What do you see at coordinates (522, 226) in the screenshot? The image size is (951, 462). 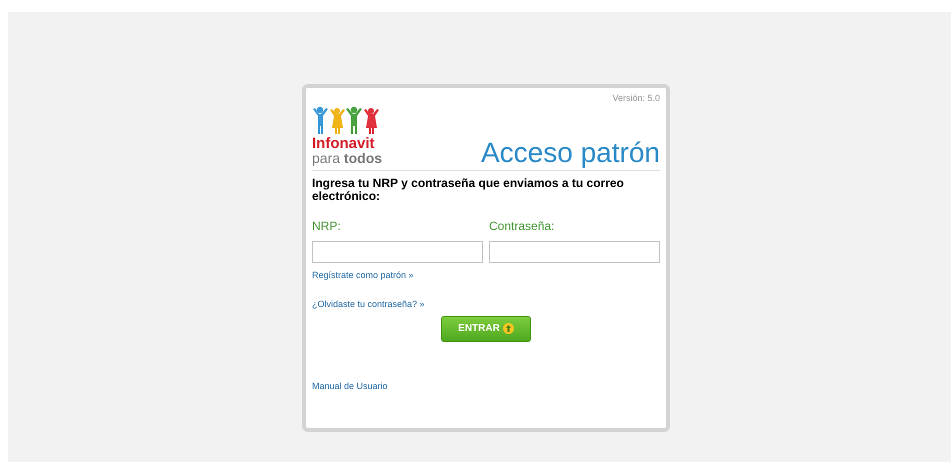 I see `field-label: Contraseña:` at bounding box center [522, 226].